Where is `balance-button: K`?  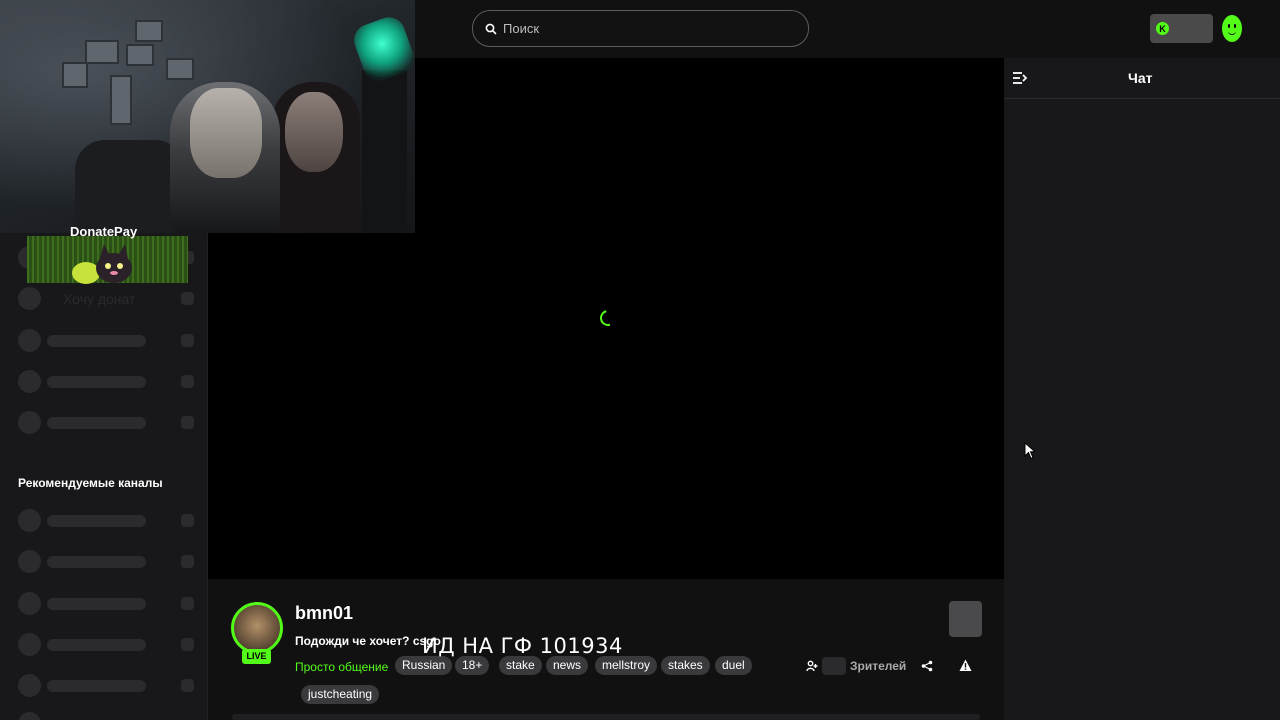 balance-button: K is located at coordinates (1181, 28).